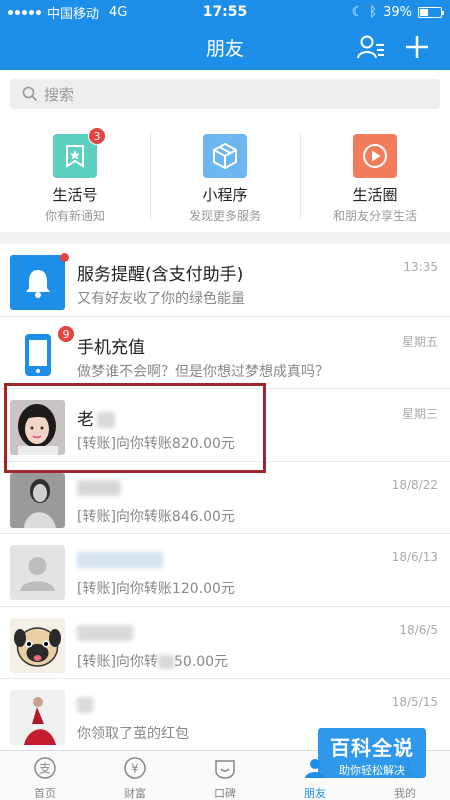 This screenshot has width=450, height=800. I want to click on shortcut-mini-program: 小程序 发现更多服务, so click(225, 176).